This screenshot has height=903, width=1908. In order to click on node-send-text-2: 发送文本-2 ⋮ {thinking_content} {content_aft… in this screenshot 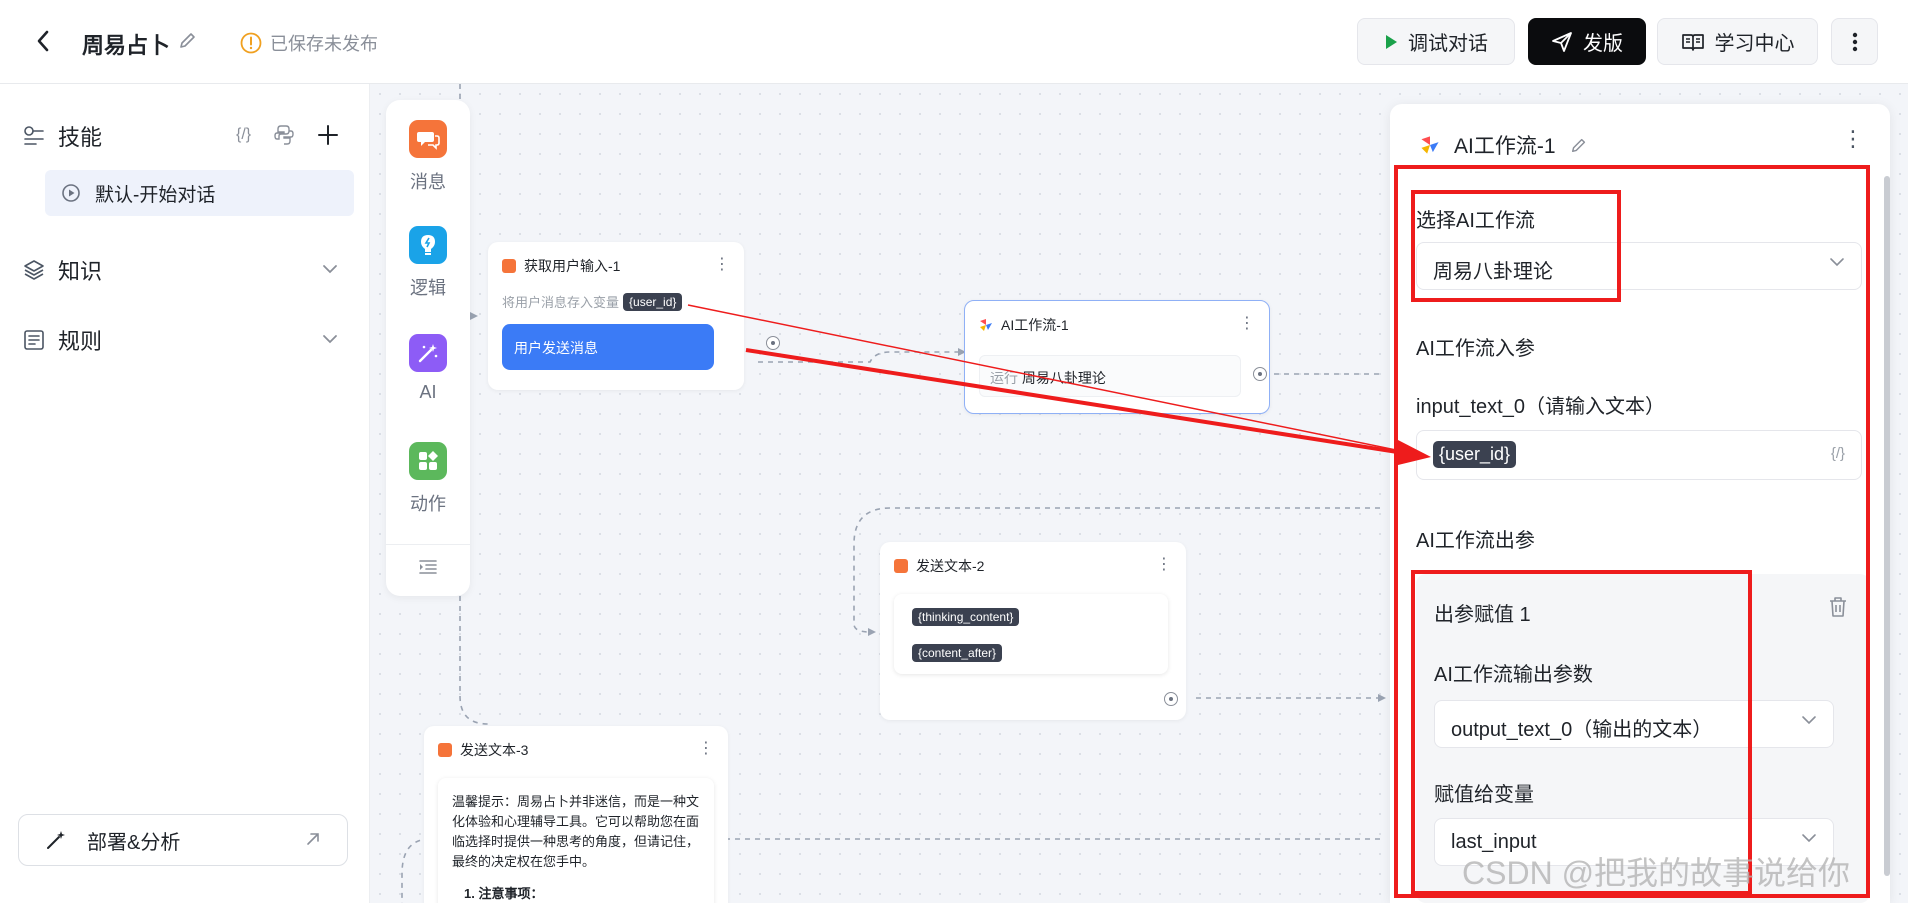, I will do `click(1033, 631)`.